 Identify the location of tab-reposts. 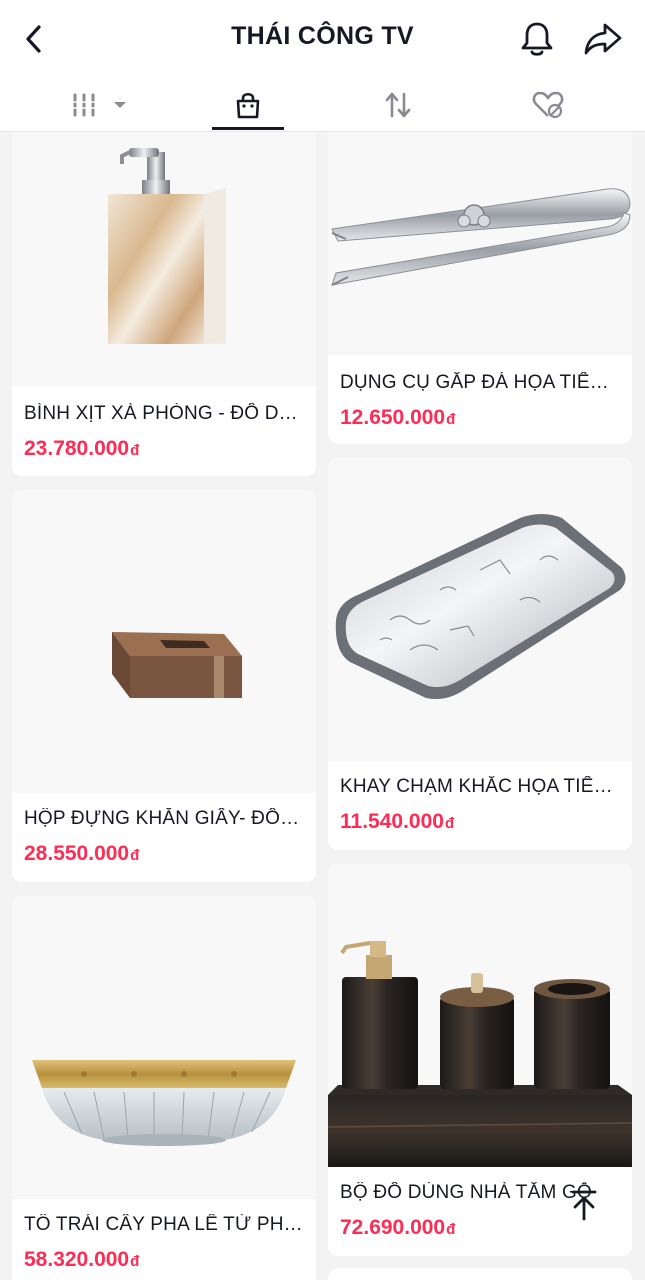
(398, 105).